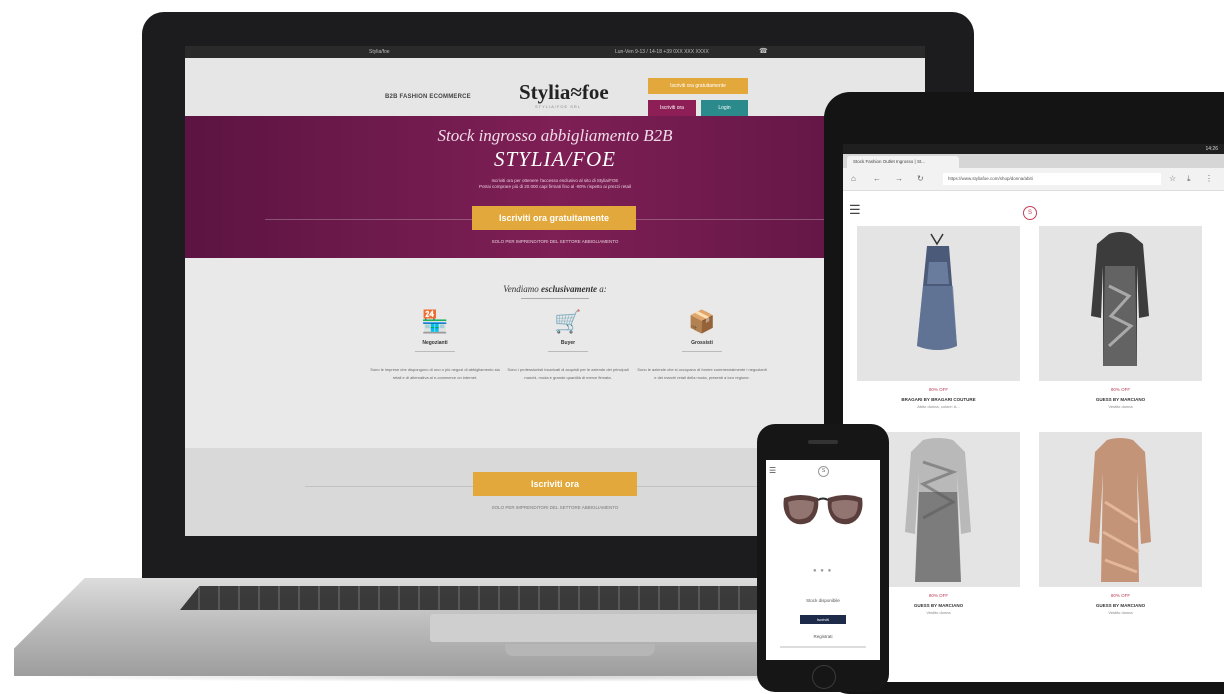 The image size is (1224, 694). What do you see at coordinates (558, 106) in the screenshot?
I see `logo-subtitle: STYLIA/FOE SRL` at bounding box center [558, 106].